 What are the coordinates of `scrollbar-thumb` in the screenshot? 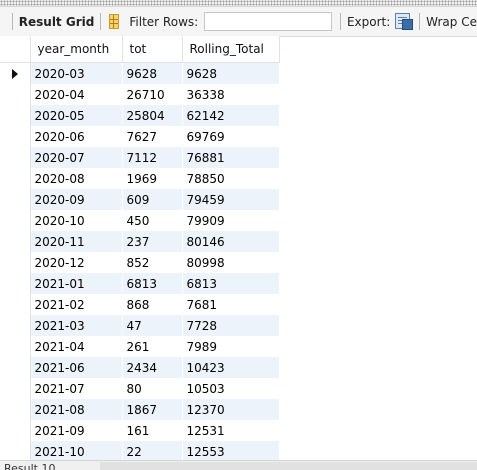 It's located at (288, 466).